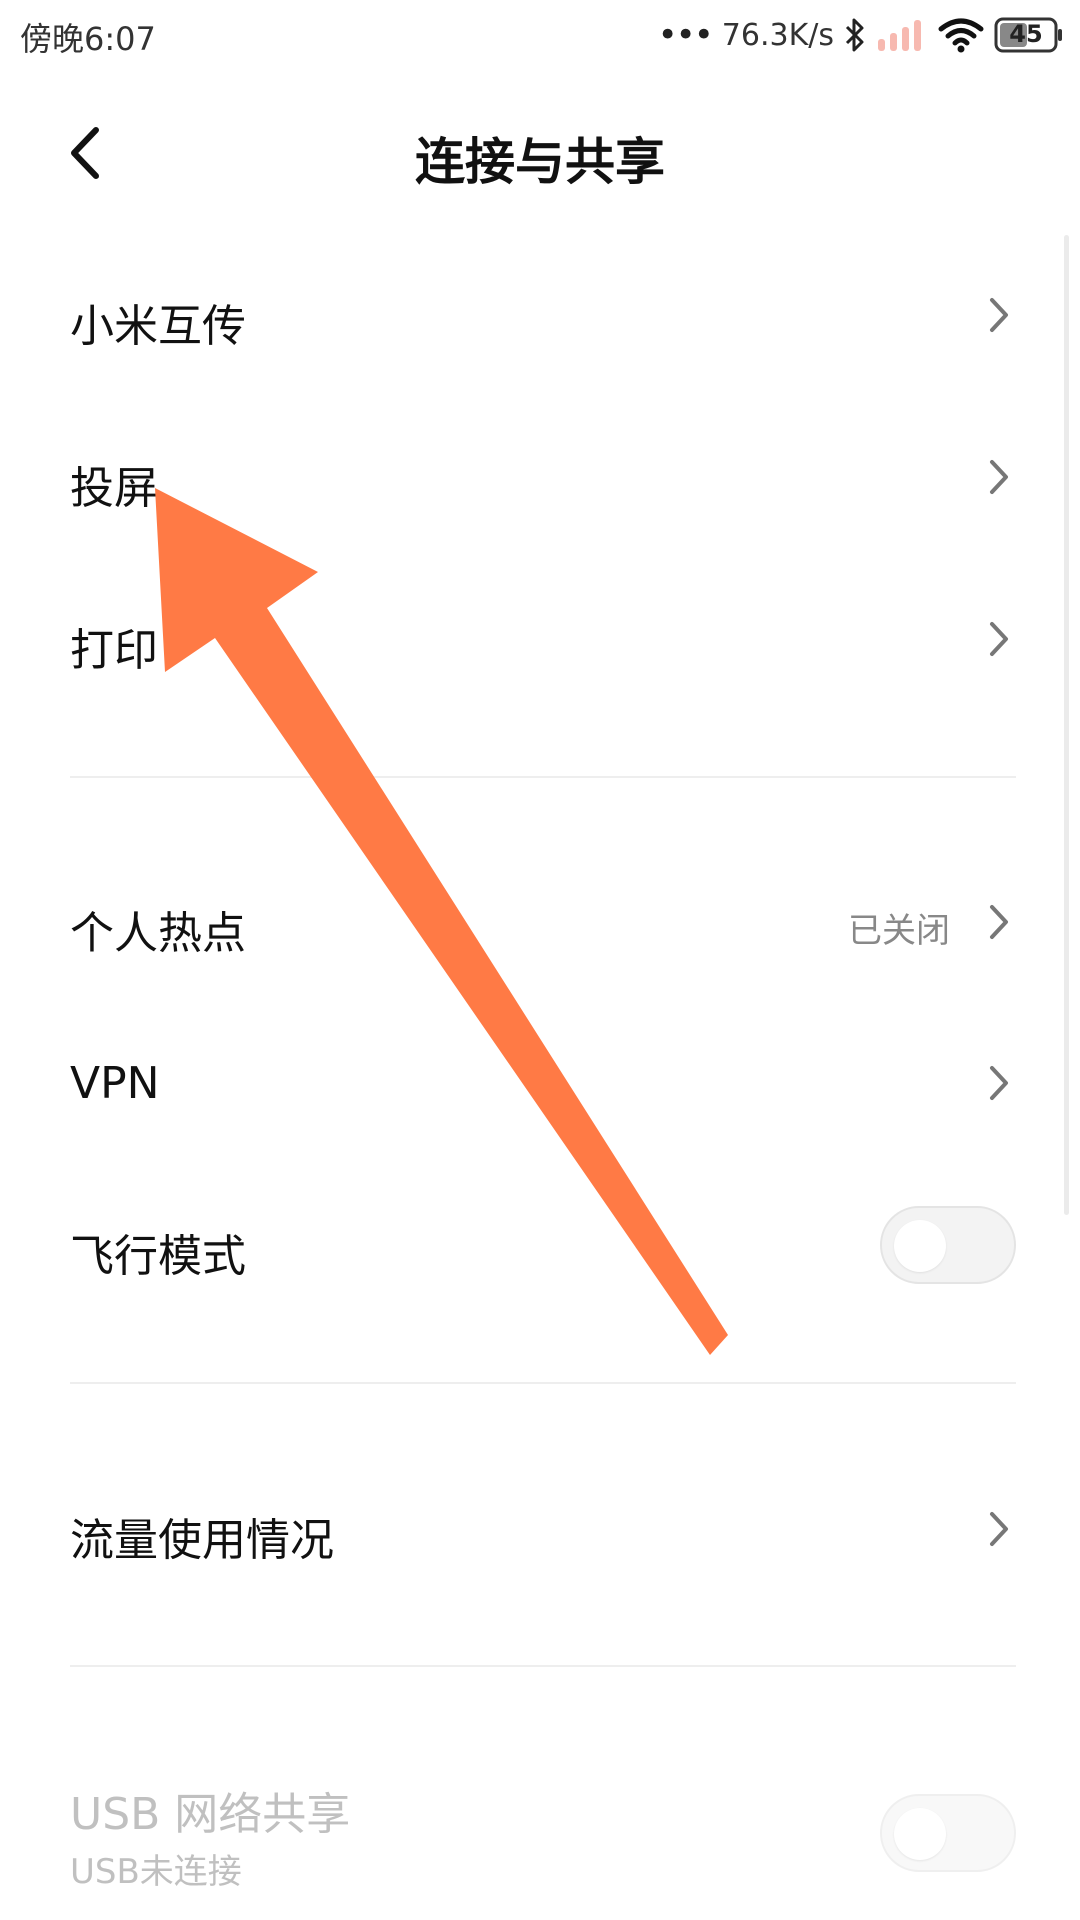 This screenshot has width=1080, height=1920. I want to click on data-usage-item: 流量使用情况, so click(540, 1529).